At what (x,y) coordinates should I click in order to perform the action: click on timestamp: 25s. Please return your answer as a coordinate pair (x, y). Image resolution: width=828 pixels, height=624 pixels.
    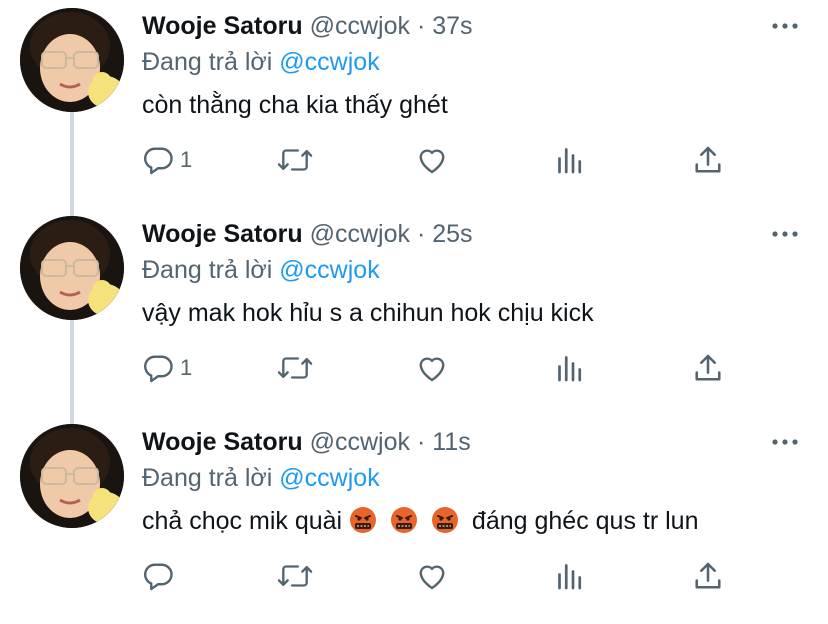
    Looking at the image, I should click on (452, 234).